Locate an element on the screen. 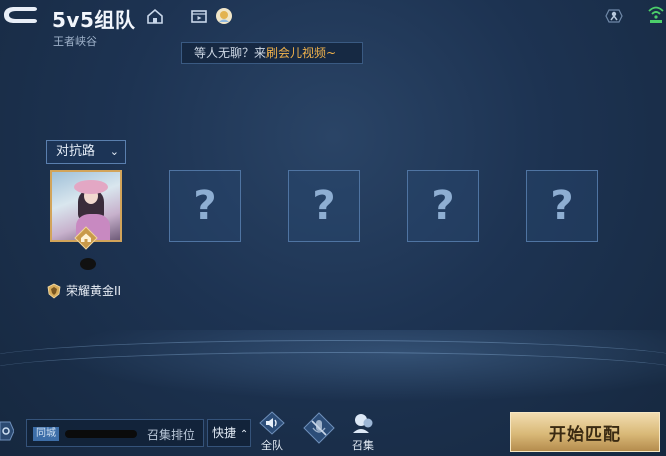 This screenshot has width=666, height=456. settings-figure-button is located at coordinates (614, 16).